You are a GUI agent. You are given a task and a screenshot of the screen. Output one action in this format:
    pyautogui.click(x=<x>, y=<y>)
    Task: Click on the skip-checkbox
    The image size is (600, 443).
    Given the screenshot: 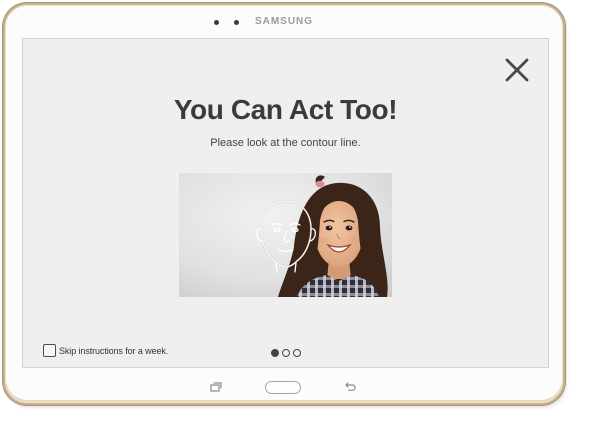 What is the action you would take?
    pyautogui.click(x=49, y=350)
    